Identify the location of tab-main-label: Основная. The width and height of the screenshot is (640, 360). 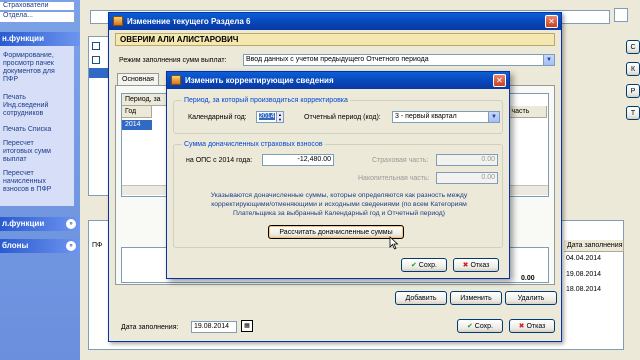
(138, 79).